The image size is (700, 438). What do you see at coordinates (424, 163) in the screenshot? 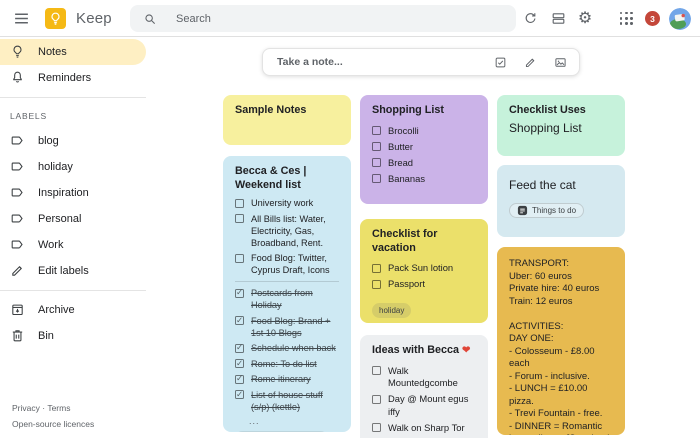
I see `checklist-item: Bread` at bounding box center [424, 163].